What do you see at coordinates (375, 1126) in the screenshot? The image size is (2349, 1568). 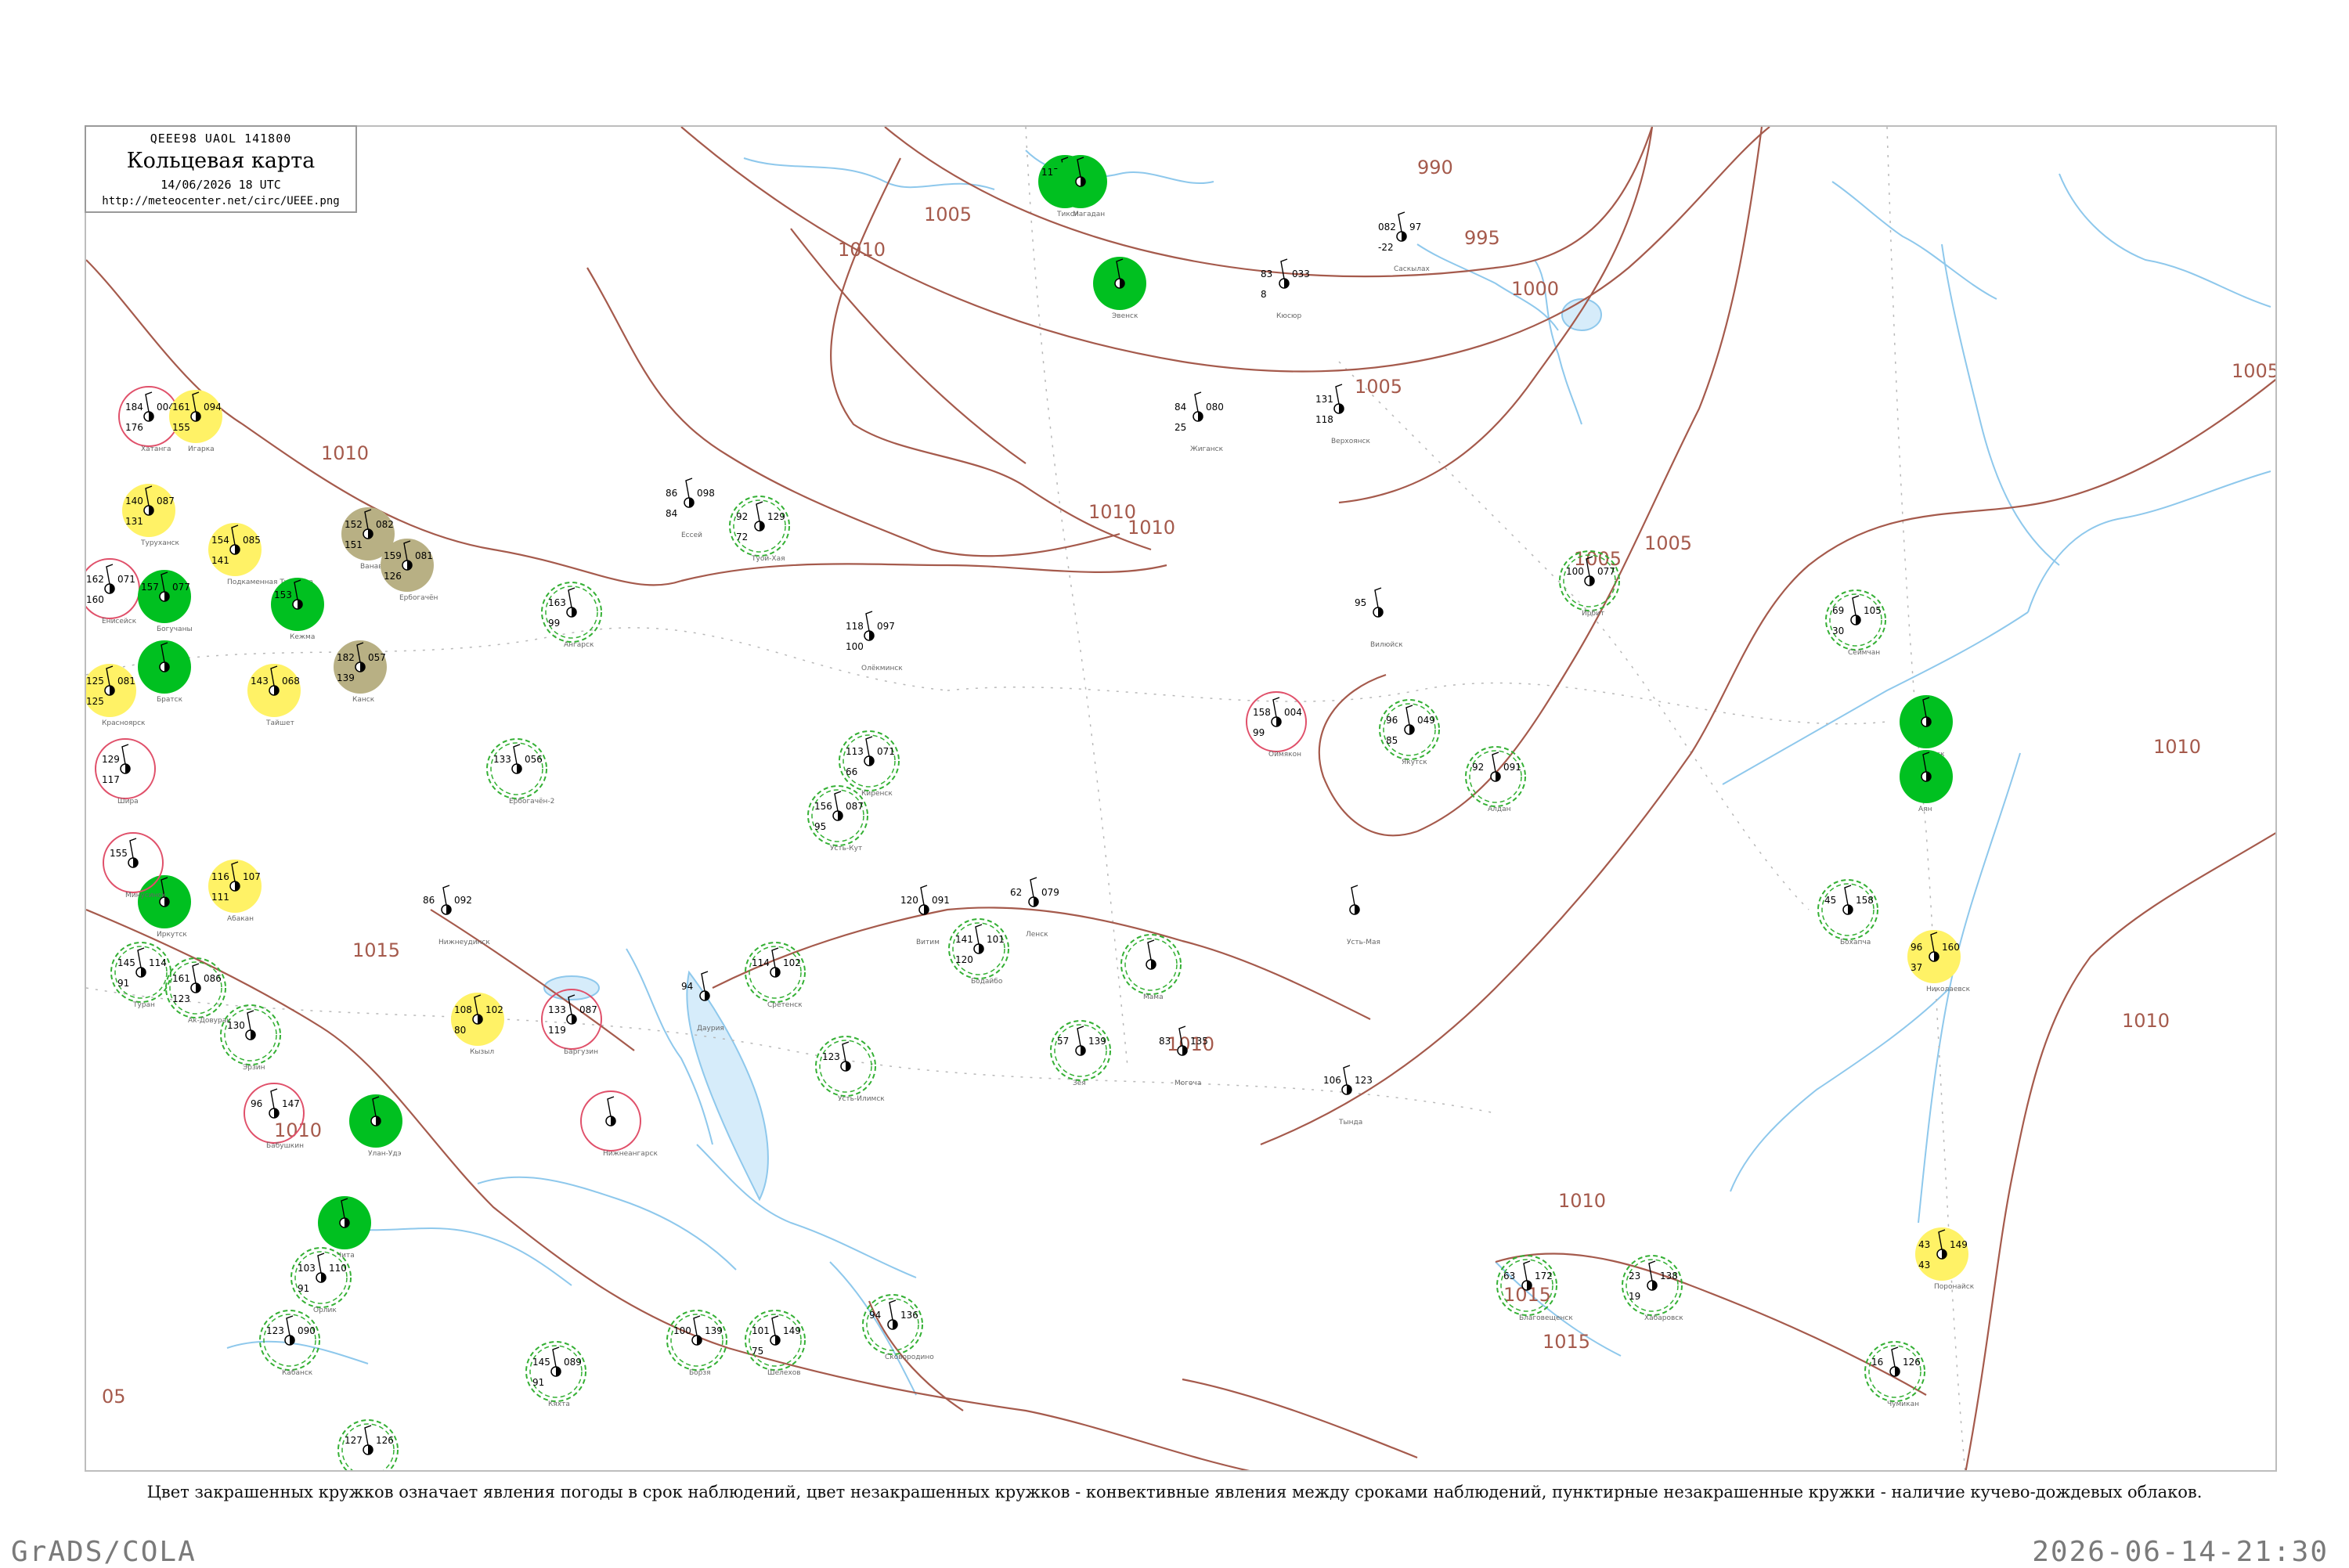 I see `station-plot: Улан-Удэ` at bounding box center [375, 1126].